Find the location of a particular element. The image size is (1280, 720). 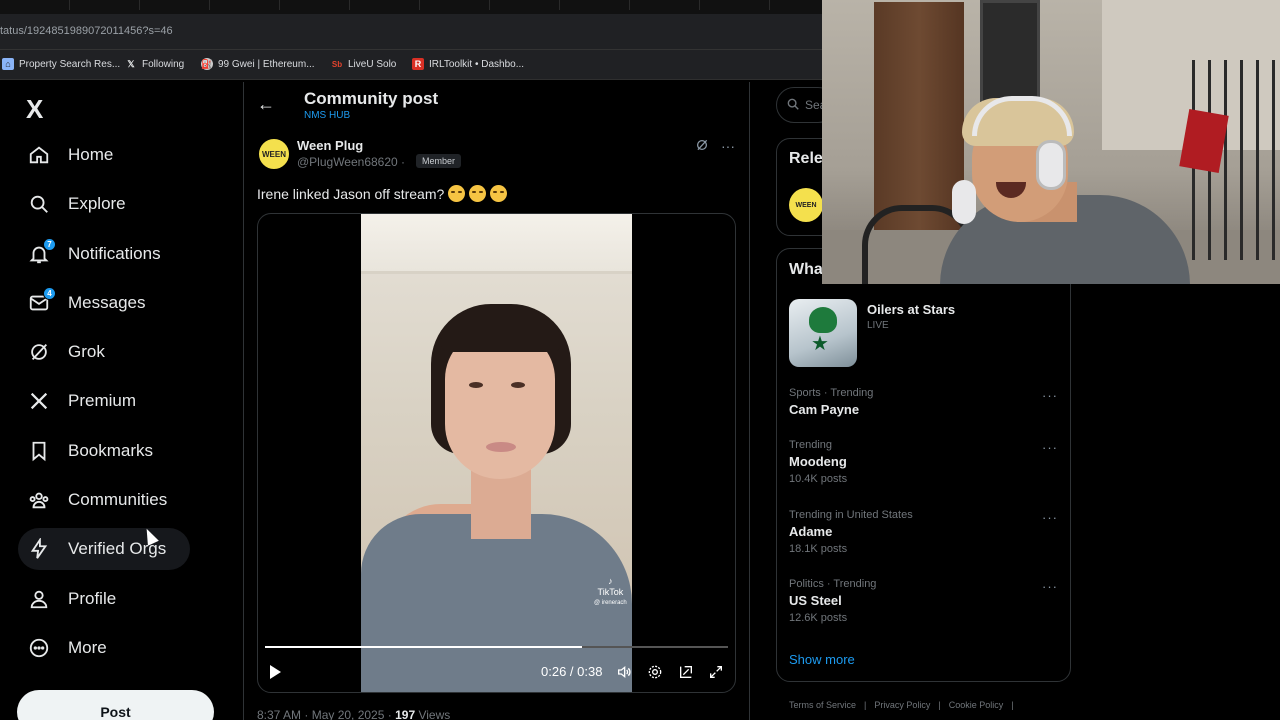

bookmark-following: 𝕏 Following is located at coordinates (154, 64).